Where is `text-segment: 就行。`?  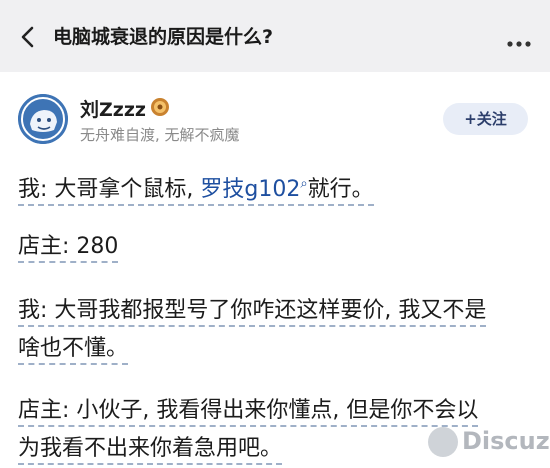 text-segment: 就行。 is located at coordinates (340, 190).